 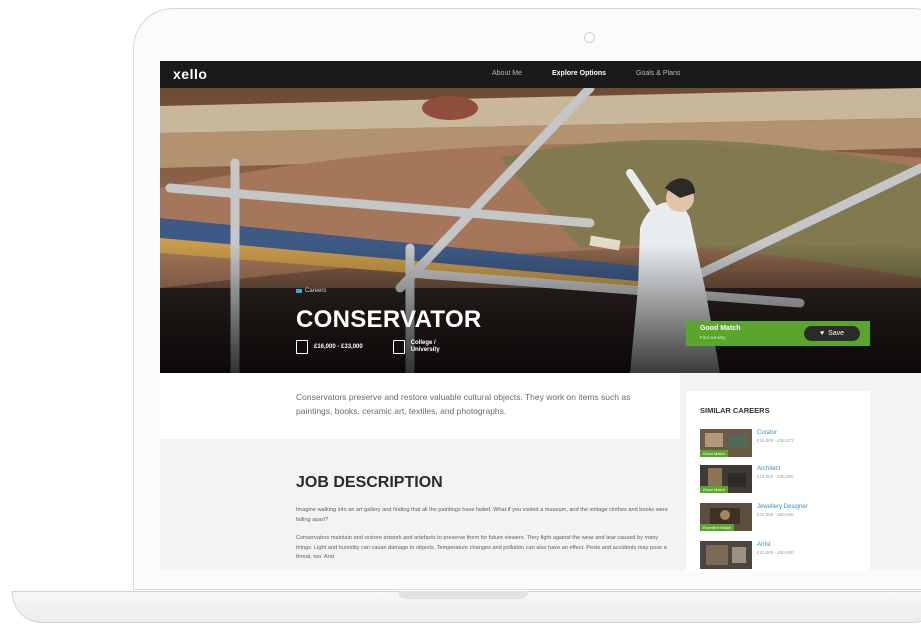 What do you see at coordinates (302, 347) in the screenshot?
I see `salary-icon` at bounding box center [302, 347].